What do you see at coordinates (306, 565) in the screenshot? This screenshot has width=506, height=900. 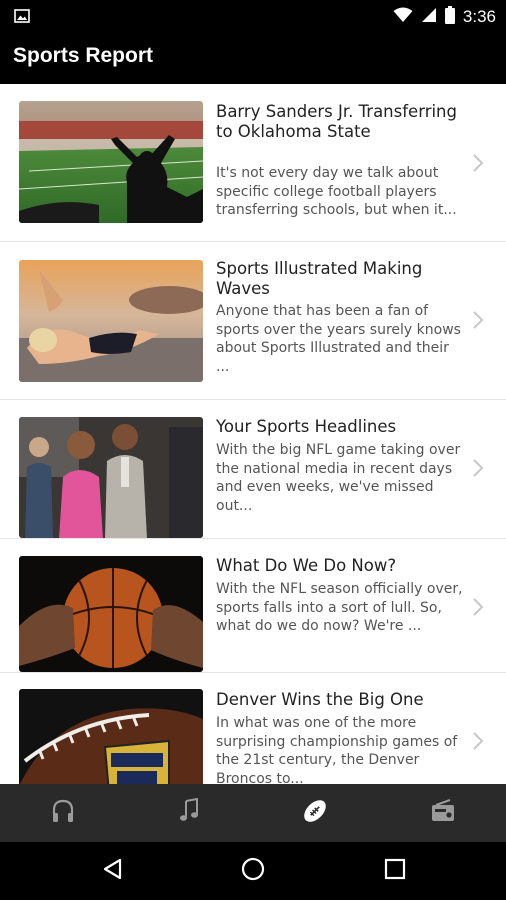 I see `article-title: What Do We Do Now?` at bounding box center [306, 565].